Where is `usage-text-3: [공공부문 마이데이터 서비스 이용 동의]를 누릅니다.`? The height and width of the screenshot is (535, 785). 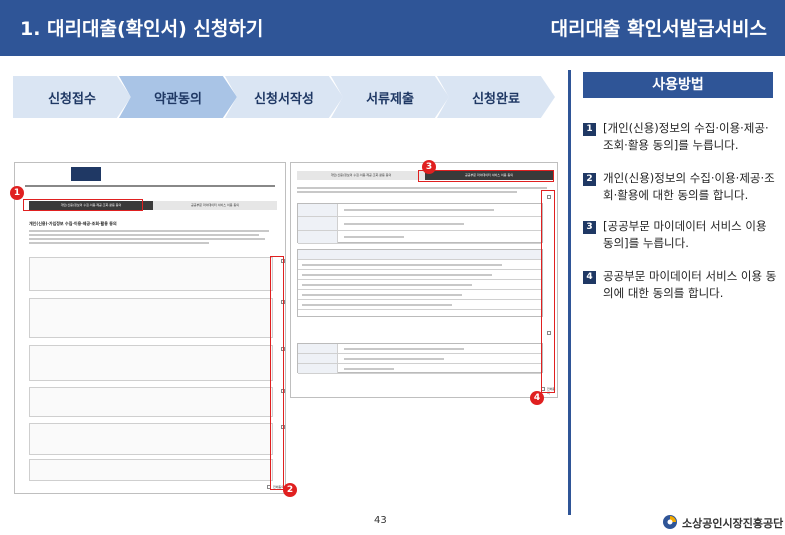
usage-text-3: [공공부문 마이데이터 서비스 이용 동의]를 누릅니다. is located at coordinates (685, 234).